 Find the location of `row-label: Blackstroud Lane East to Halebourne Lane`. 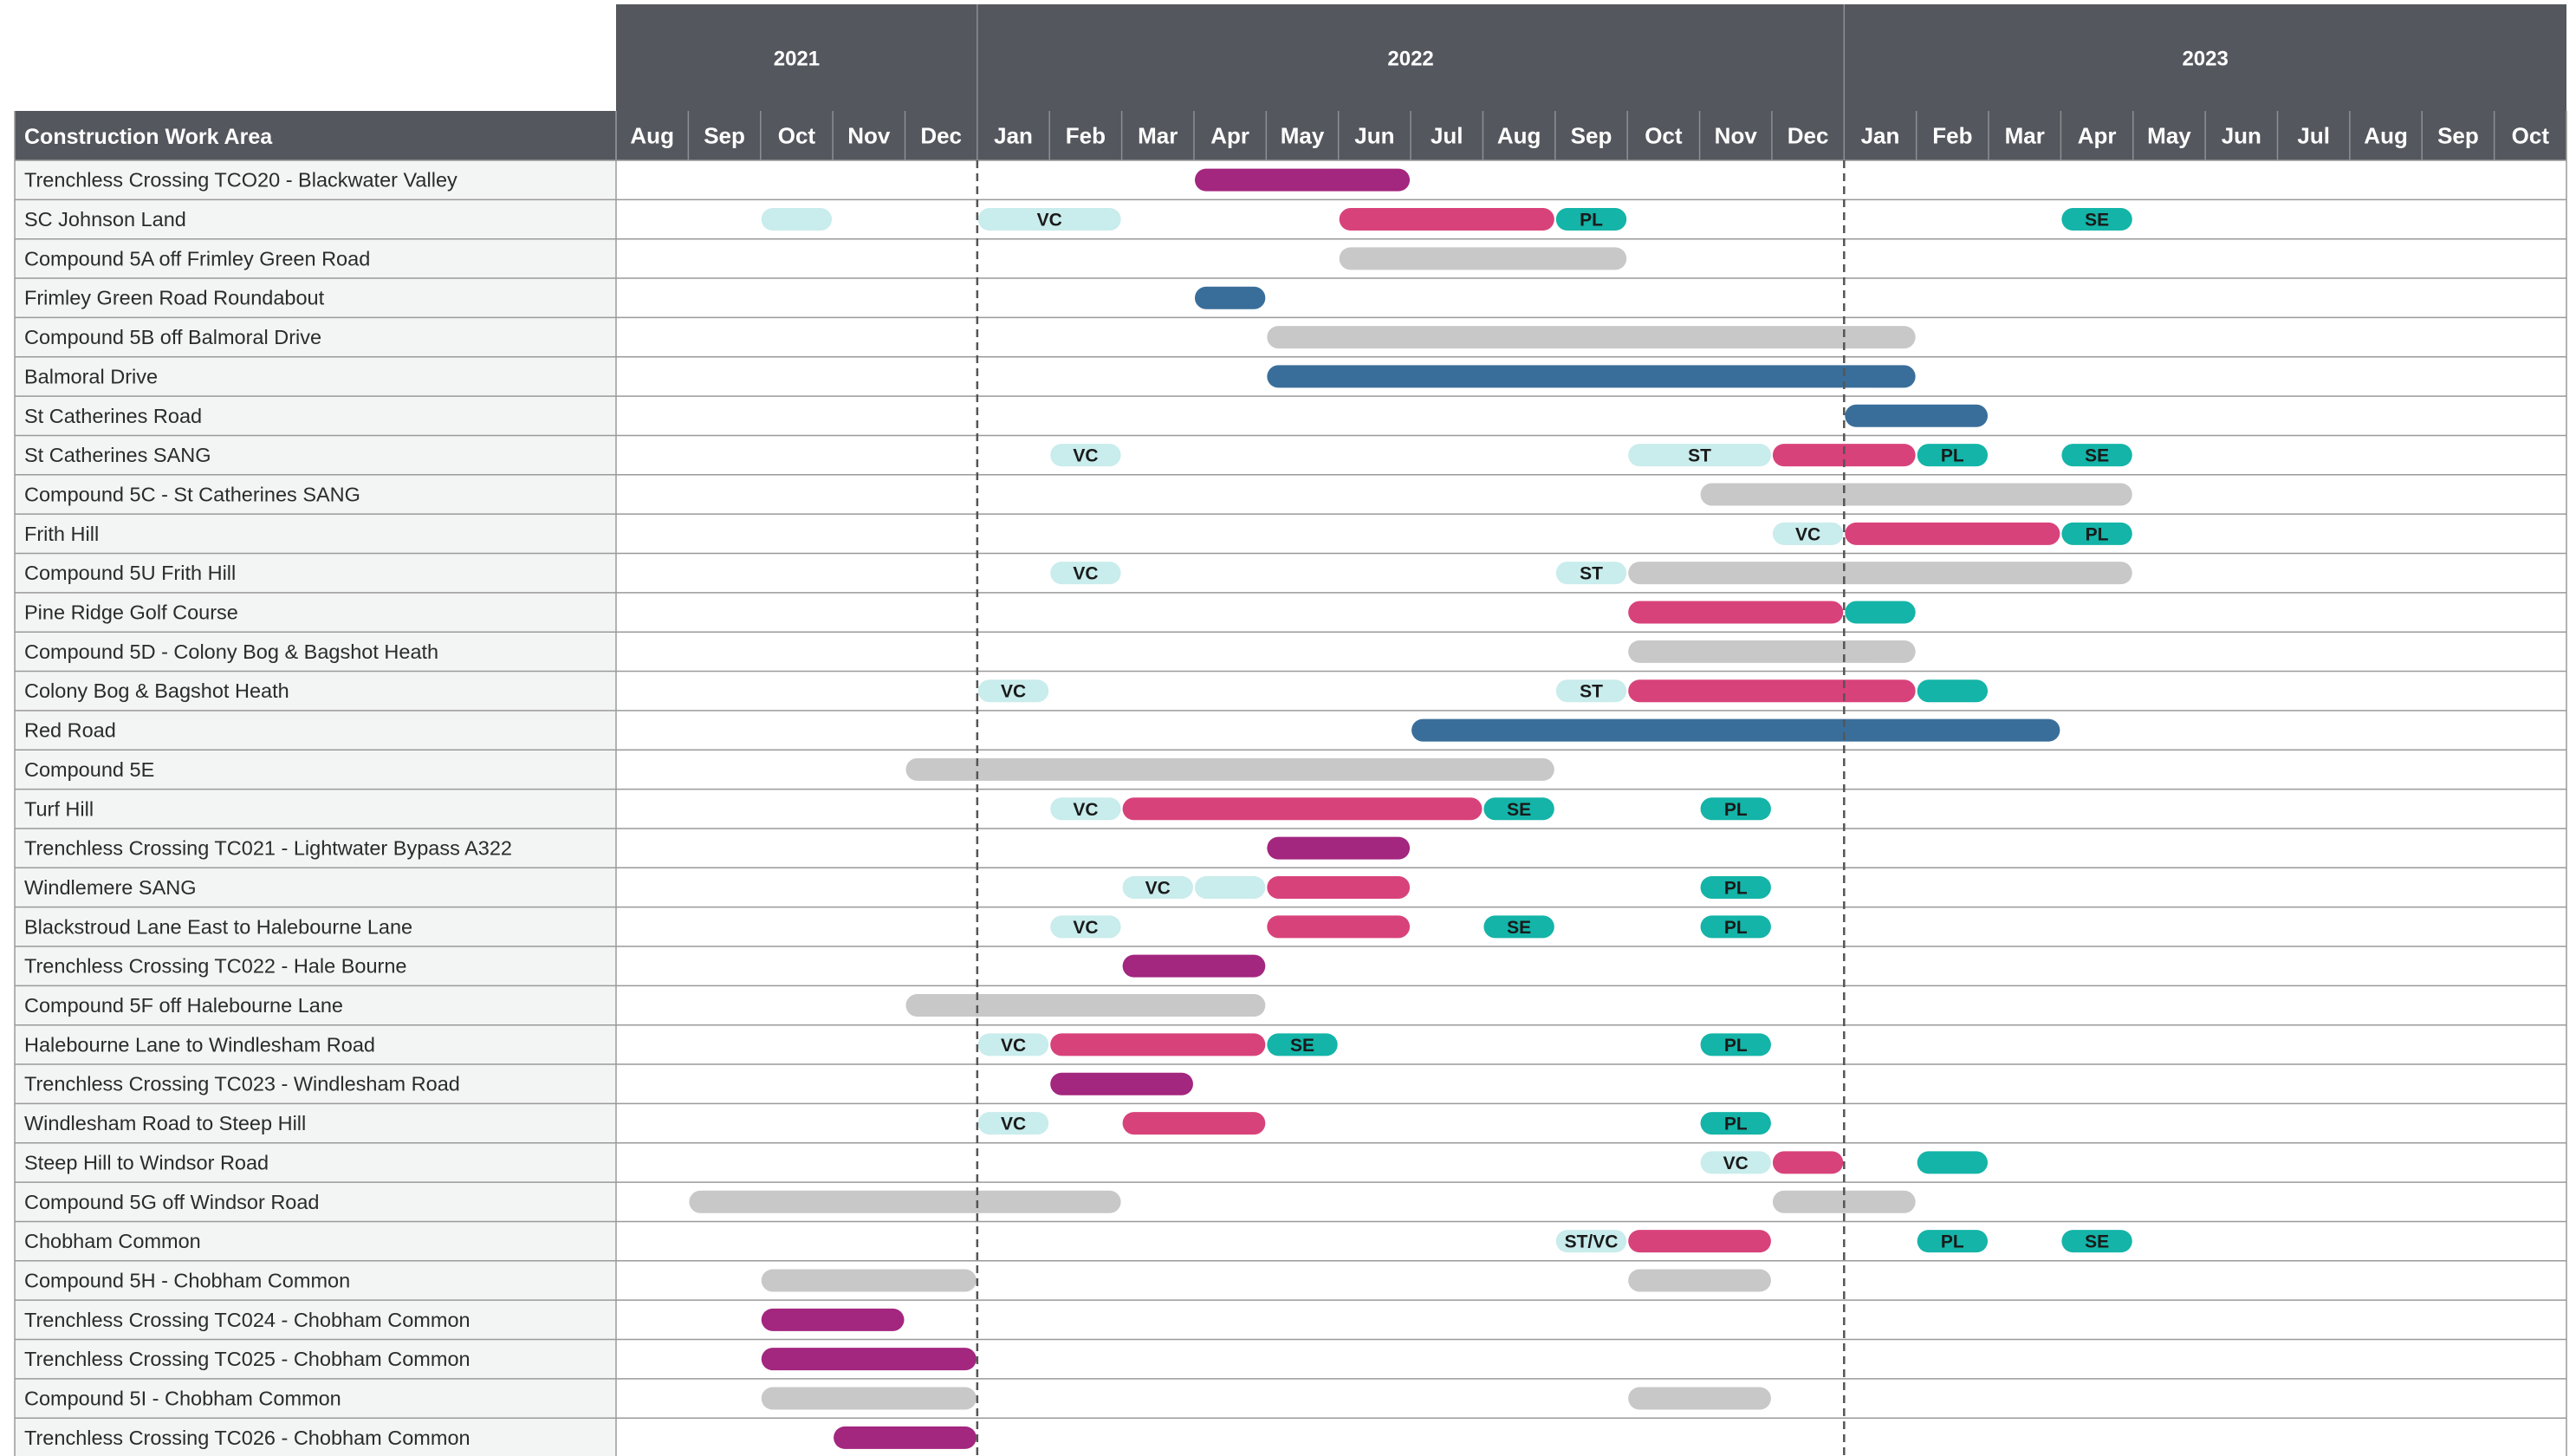

row-label: Blackstroud Lane East to Halebourne Lane is located at coordinates (218, 926).